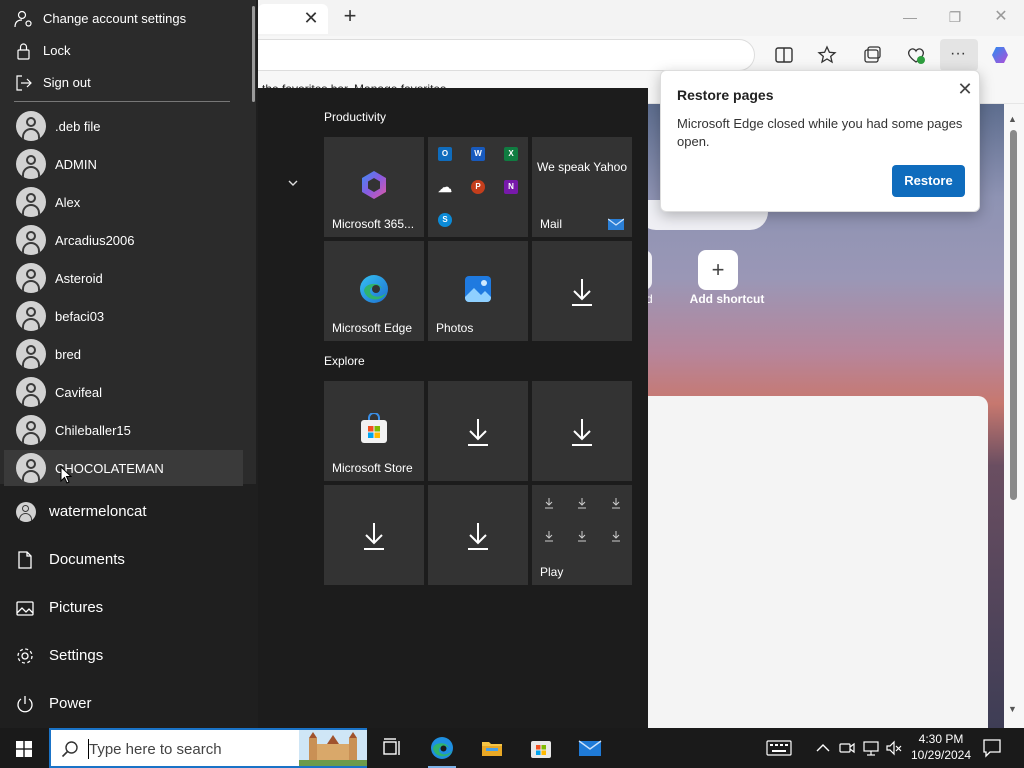 The image size is (1024, 768). I want to click on settings-item: Settings, so click(129, 656).